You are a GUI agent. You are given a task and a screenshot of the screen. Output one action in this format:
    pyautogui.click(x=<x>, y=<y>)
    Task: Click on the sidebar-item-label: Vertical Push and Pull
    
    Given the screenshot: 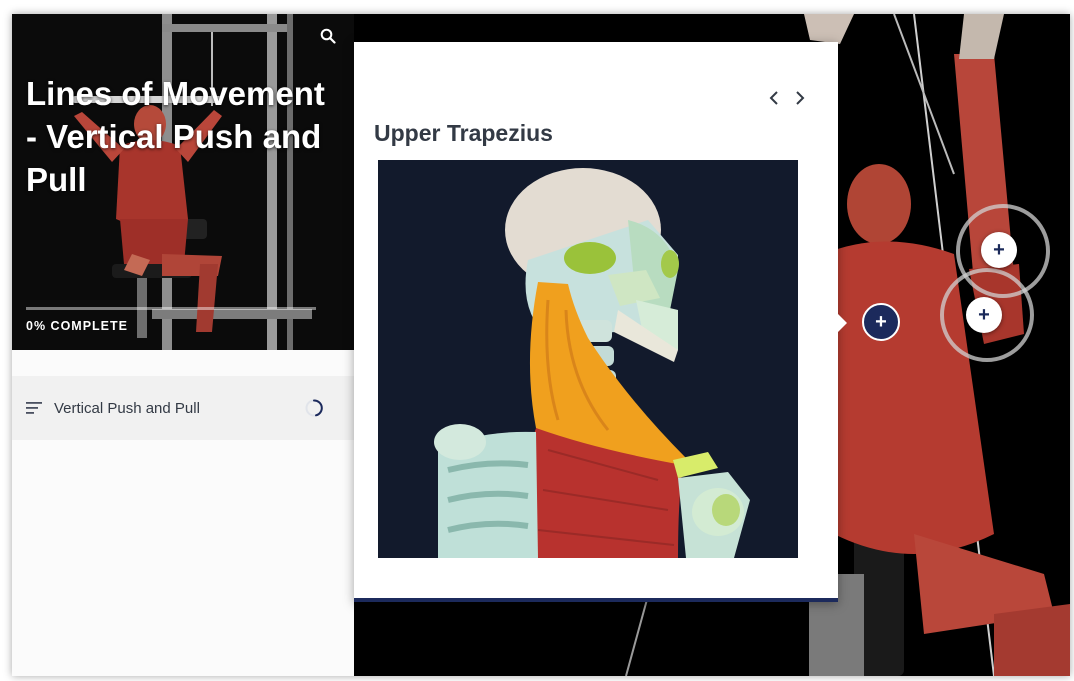 What is the action you would take?
    pyautogui.click(x=127, y=408)
    